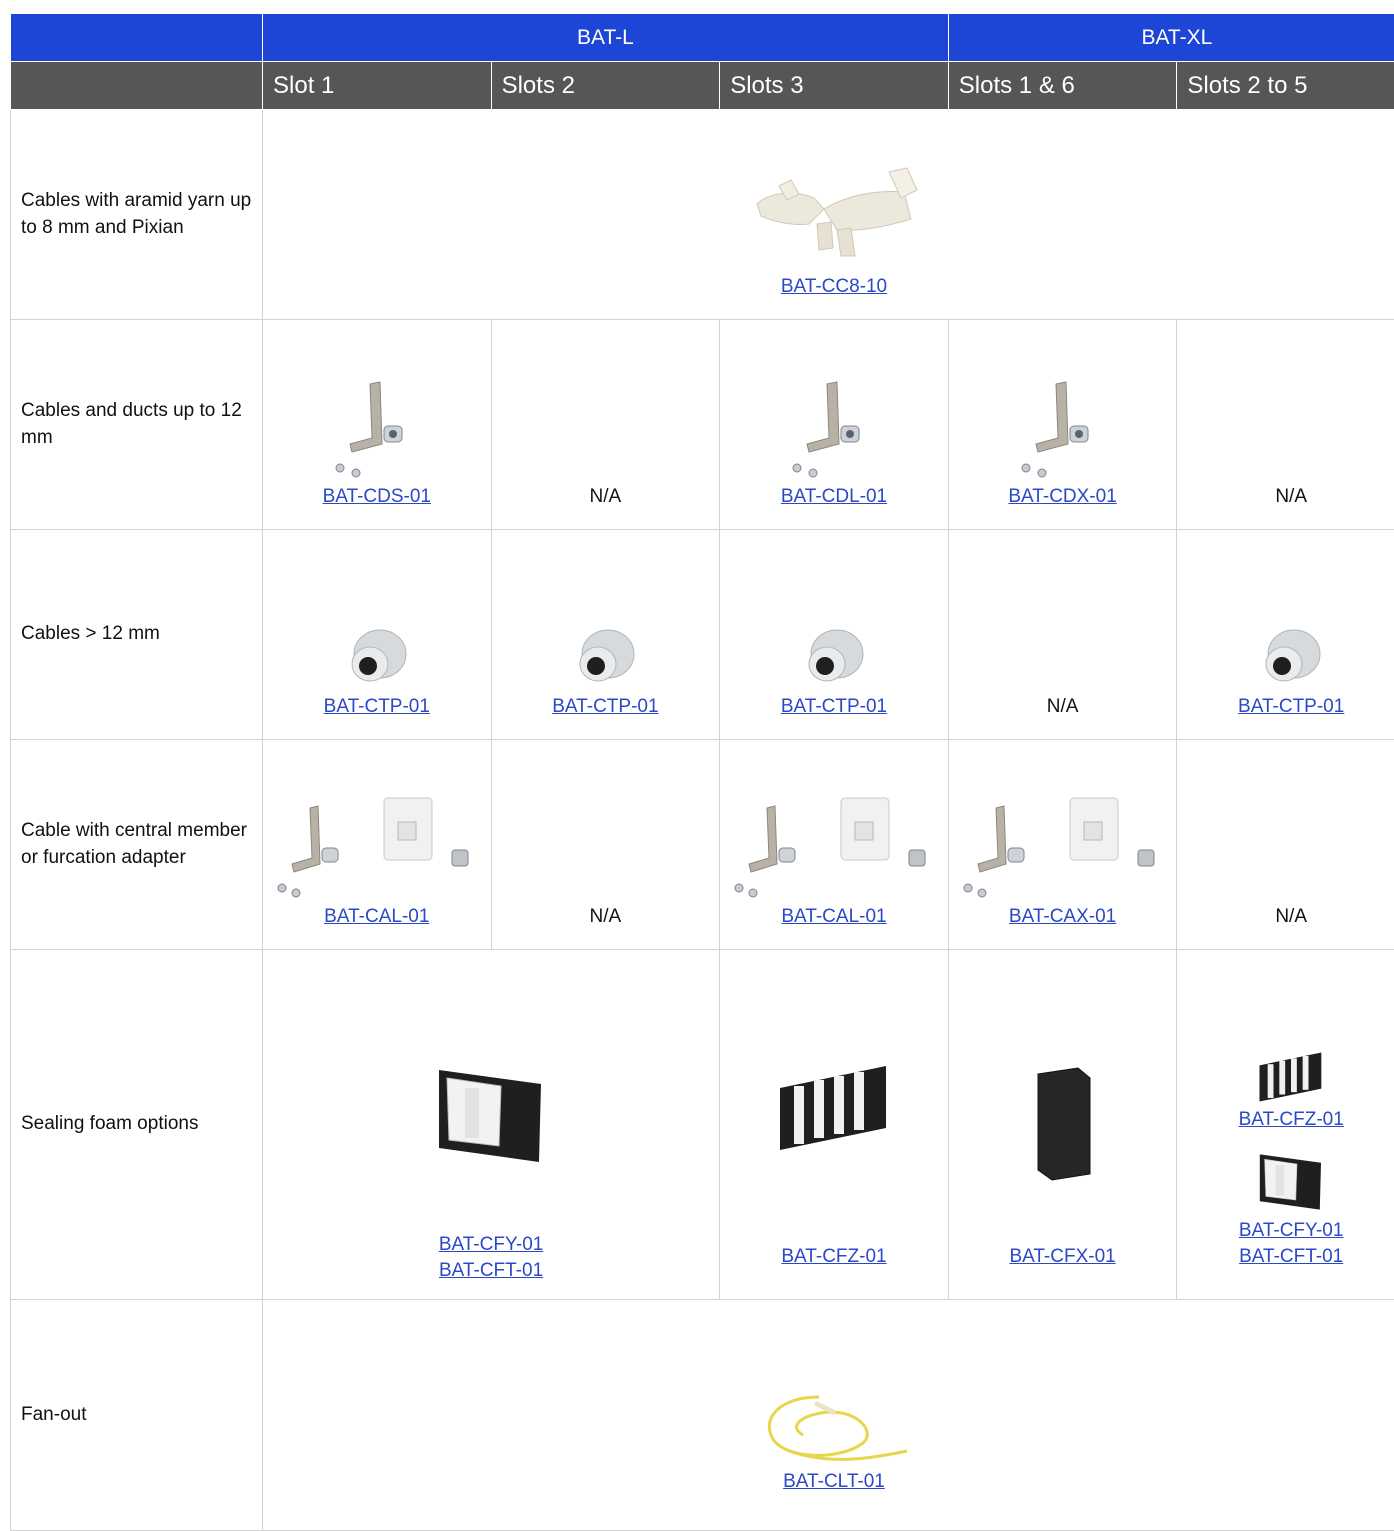 This screenshot has height=1531, width=1394. I want to click on slot-header-4: Slots 1 & 6, so click(1062, 86).